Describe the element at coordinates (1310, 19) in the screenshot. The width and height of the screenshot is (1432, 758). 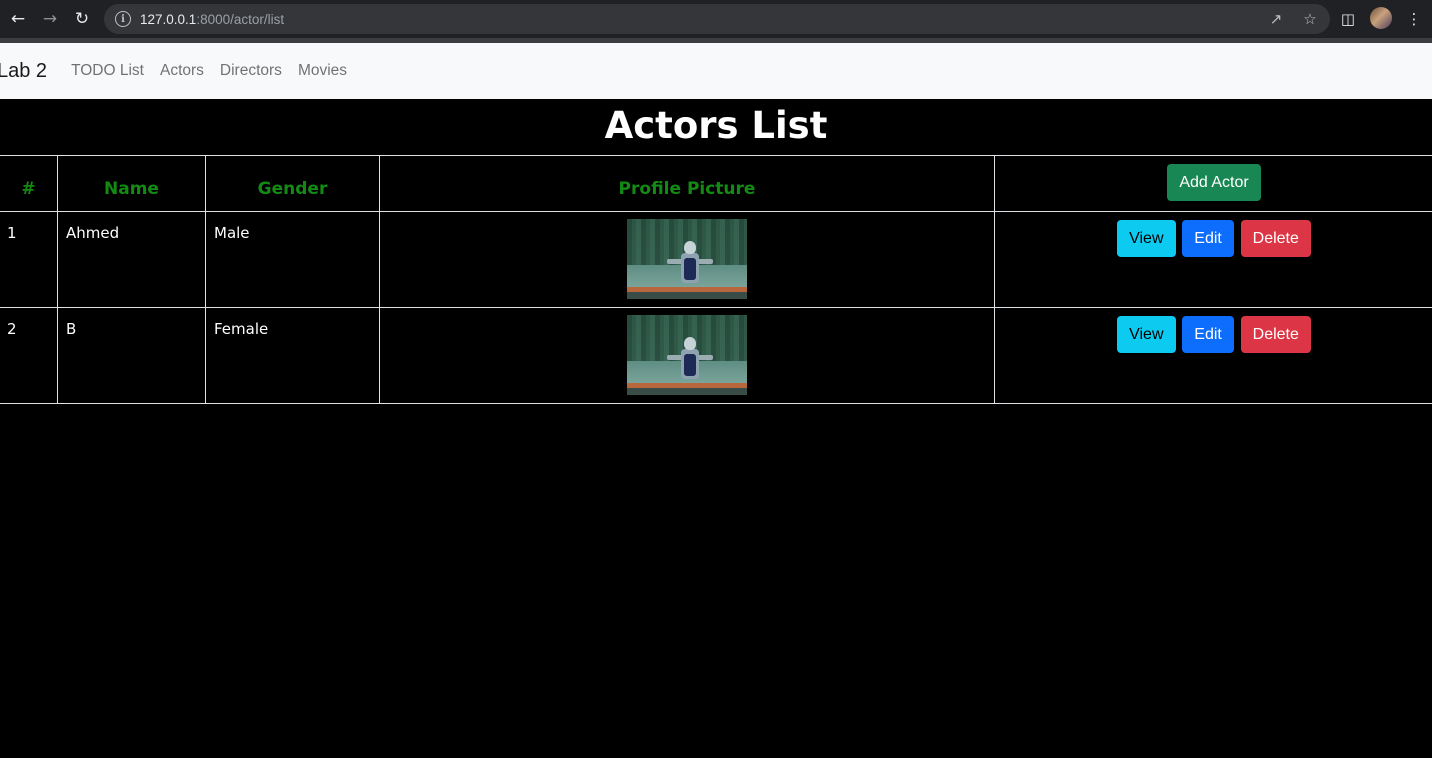
I see `bookmark-star-icon: ☆` at that location.